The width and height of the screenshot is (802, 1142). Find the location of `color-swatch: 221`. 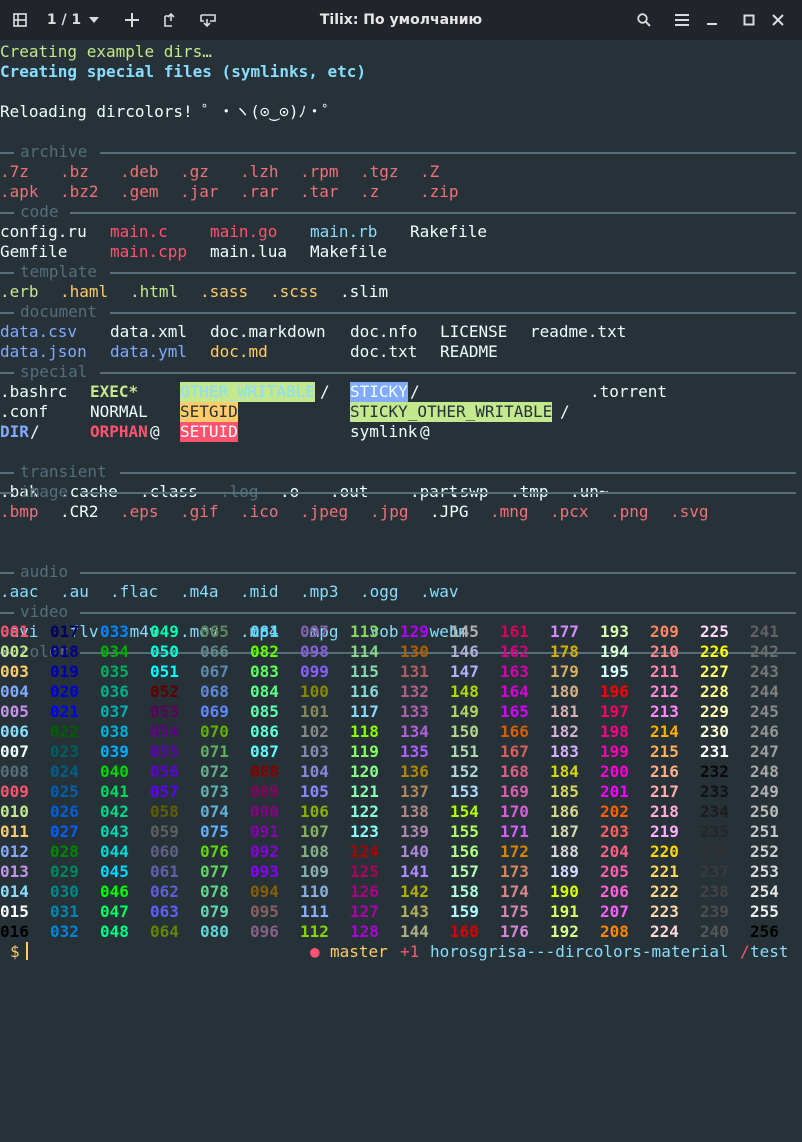

color-swatch: 221 is located at coordinates (664, 871).